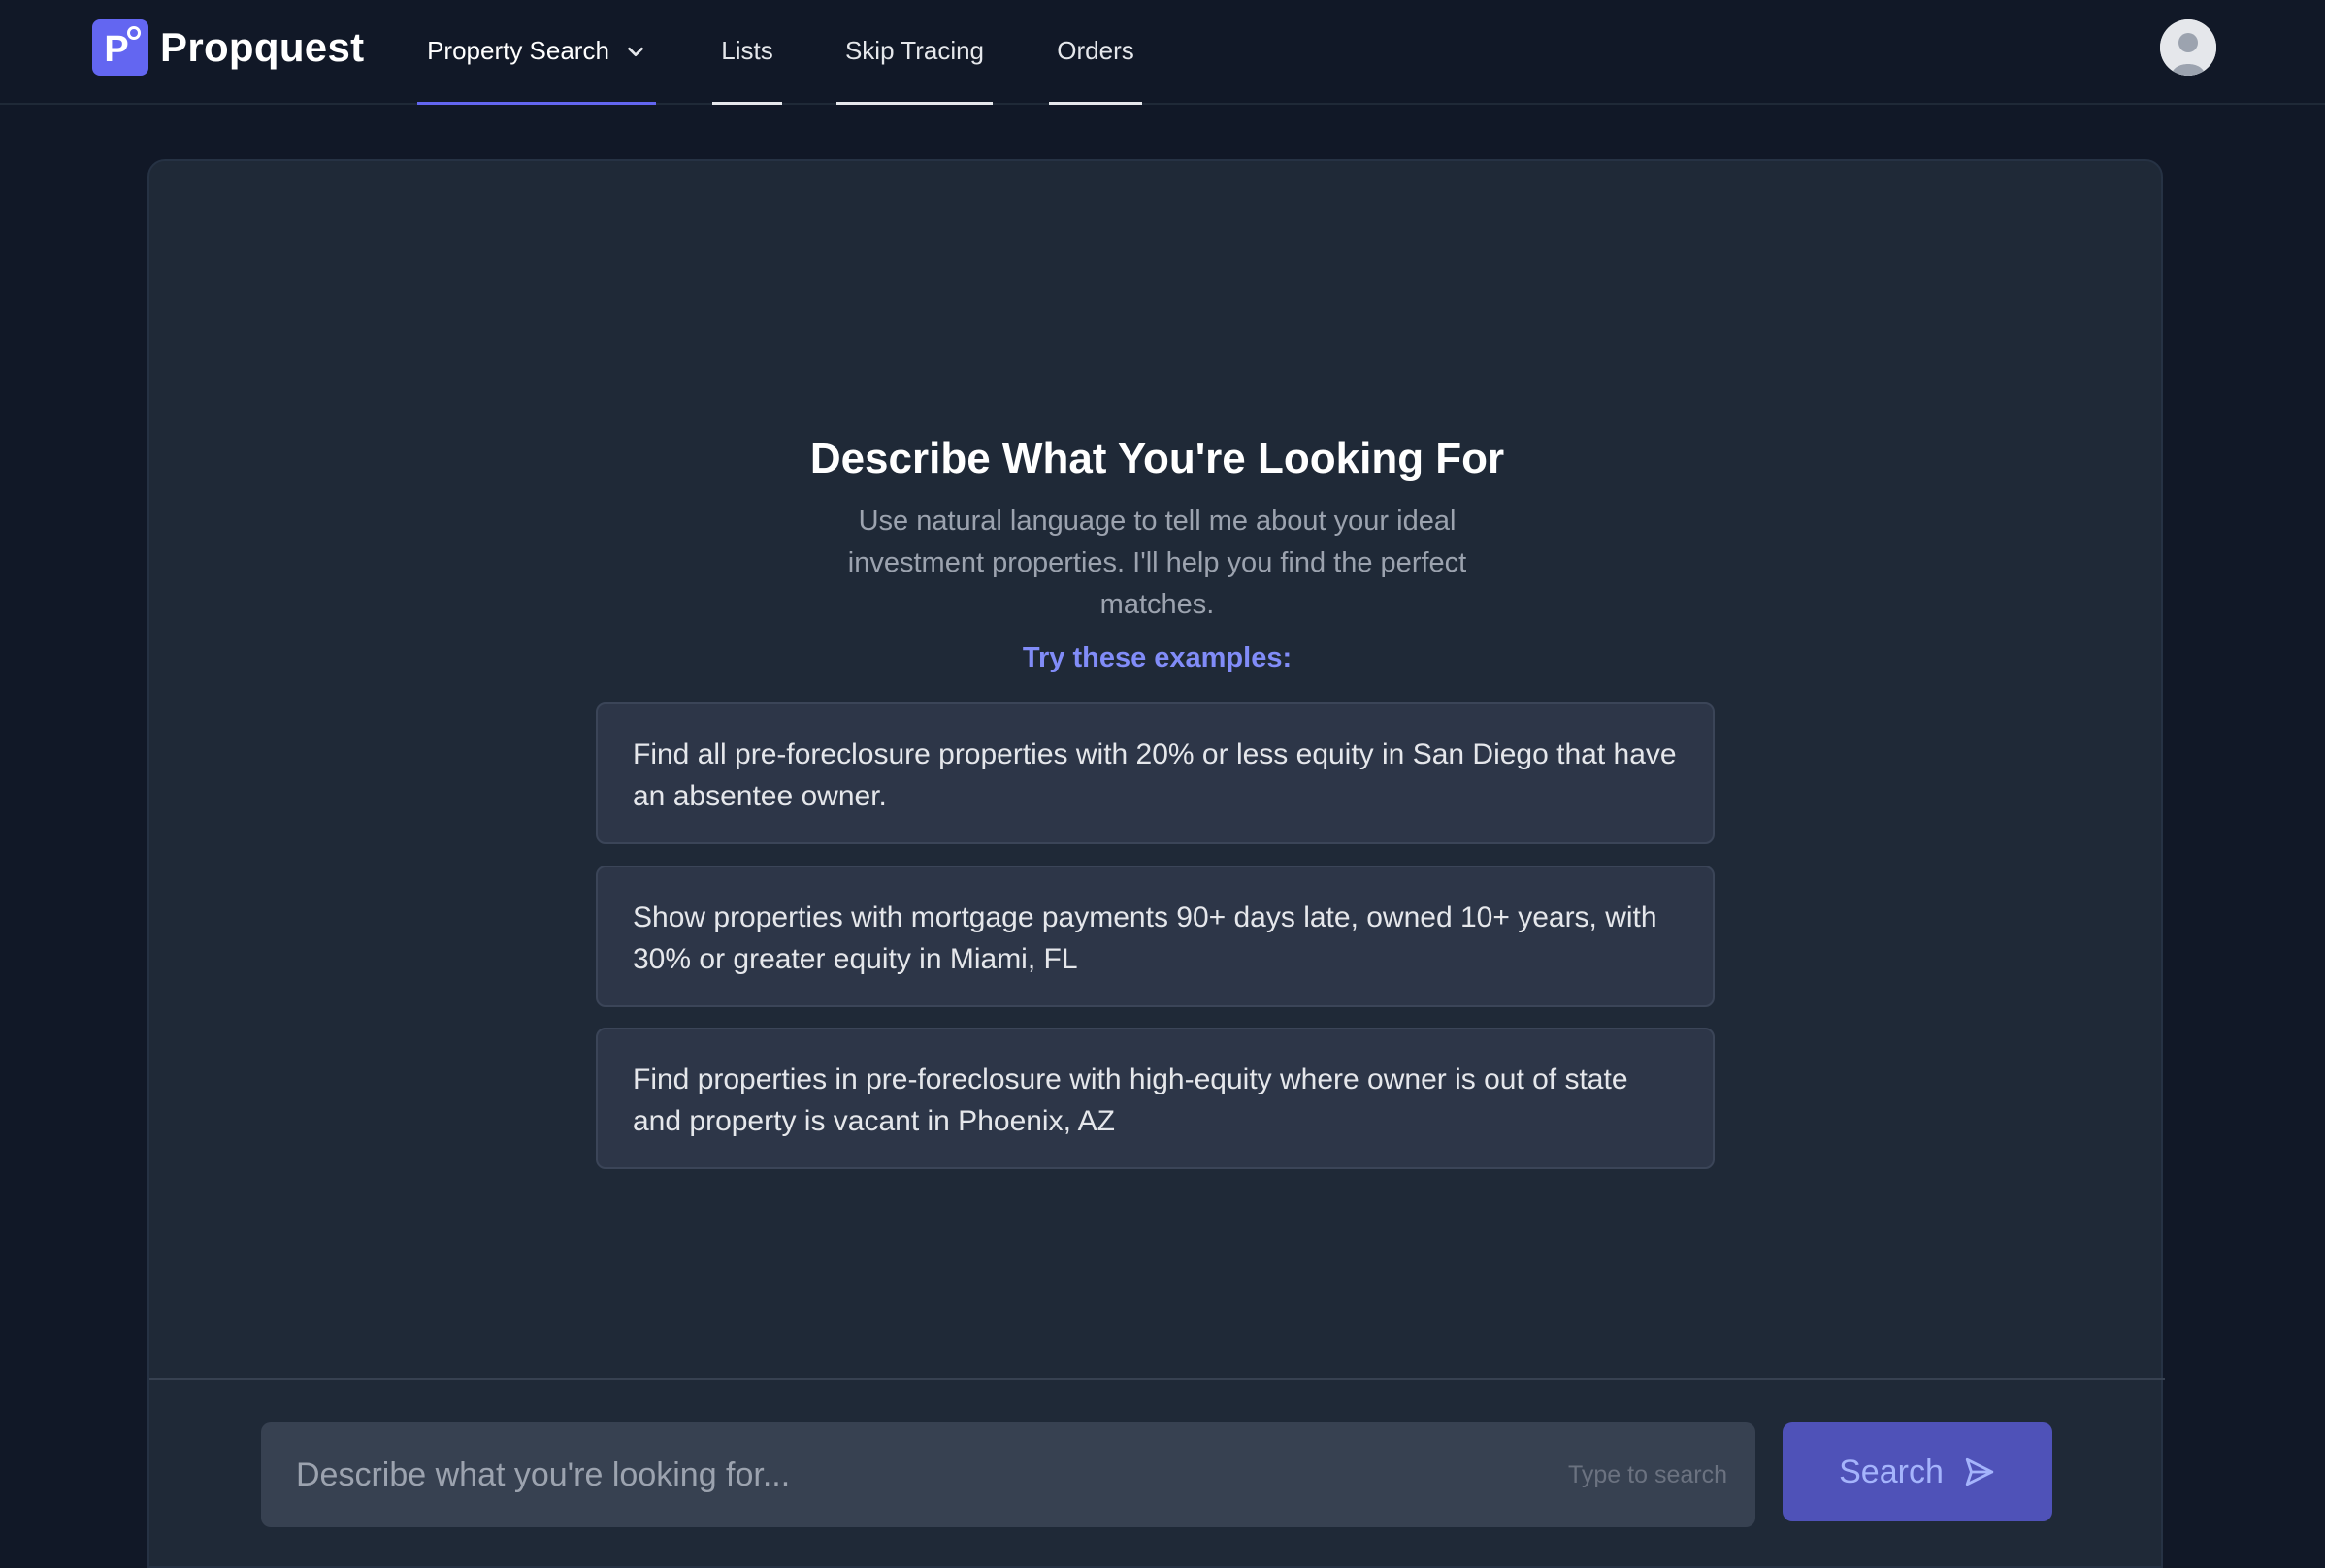 The height and width of the screenshot is (1568, 2325). I want to click on search-hint: Type to search, so click(1647, 1474).